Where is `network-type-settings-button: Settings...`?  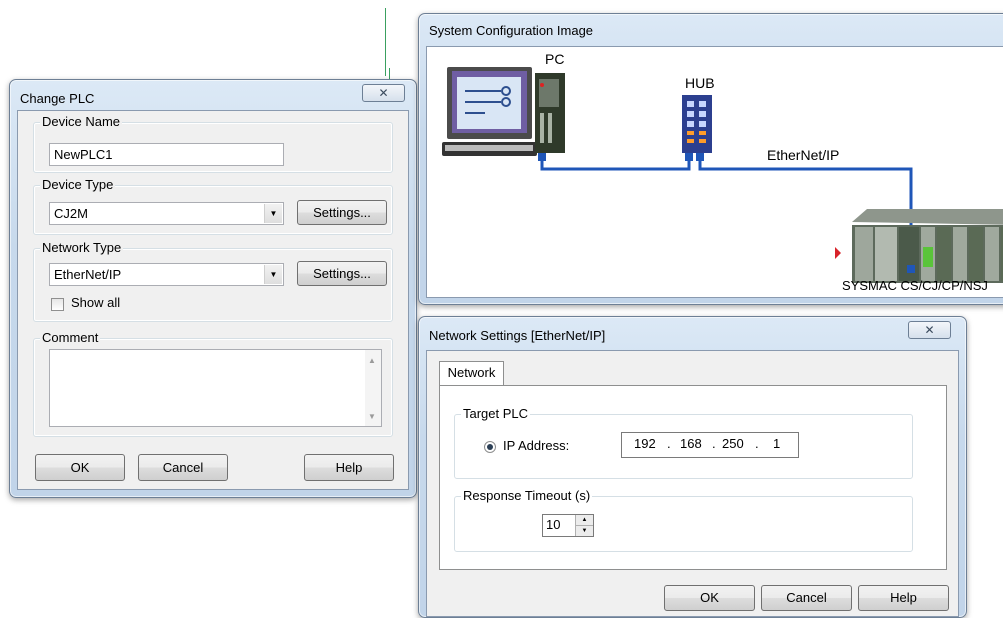
network-type-settings-button: Settings... is located at coordinates (342, 273).